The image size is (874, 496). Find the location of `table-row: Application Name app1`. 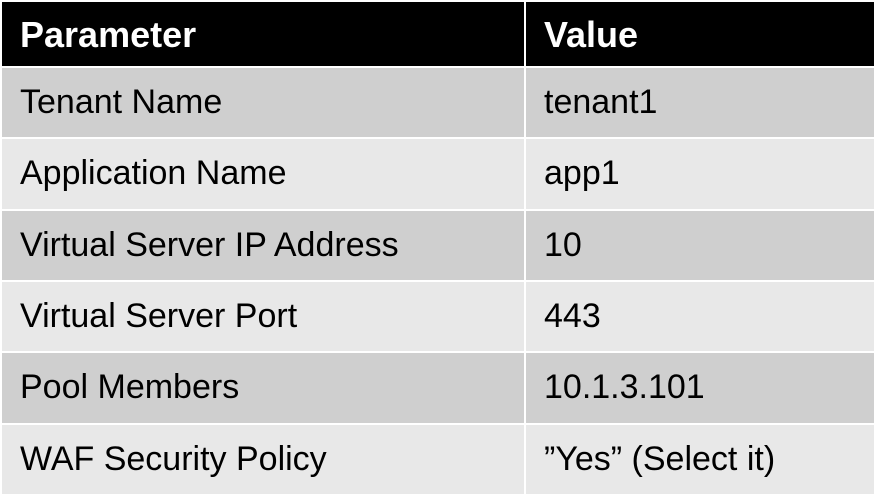

table-row: Application Name app1 is located at coordinates (437, 174).